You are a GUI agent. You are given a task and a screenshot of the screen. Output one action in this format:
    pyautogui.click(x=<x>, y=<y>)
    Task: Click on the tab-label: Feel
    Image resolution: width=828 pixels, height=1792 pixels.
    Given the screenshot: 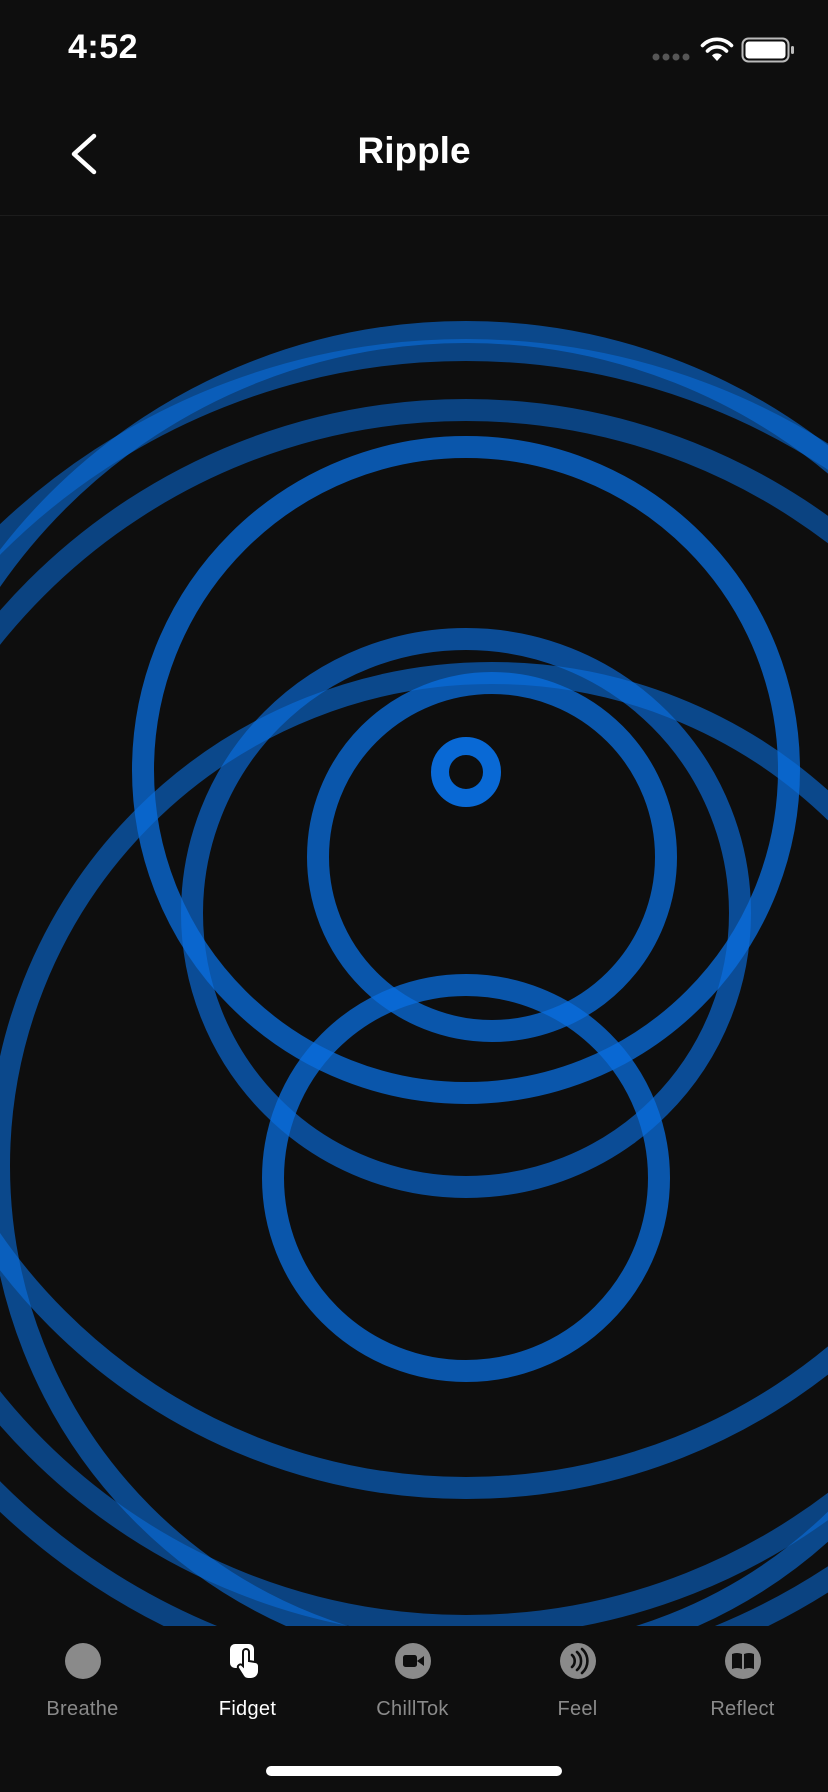 What is the action you would take?
    pyautogui.click(x=577, y=1709)
    